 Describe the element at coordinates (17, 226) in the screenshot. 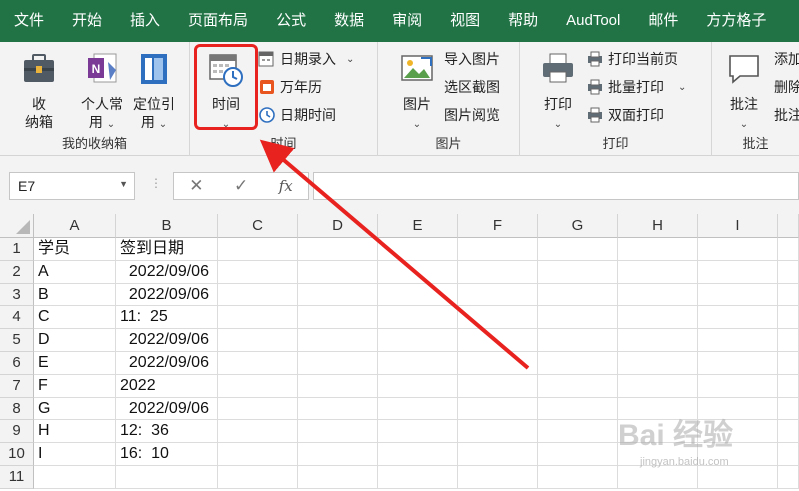

I see `select-all-corner` at that location.